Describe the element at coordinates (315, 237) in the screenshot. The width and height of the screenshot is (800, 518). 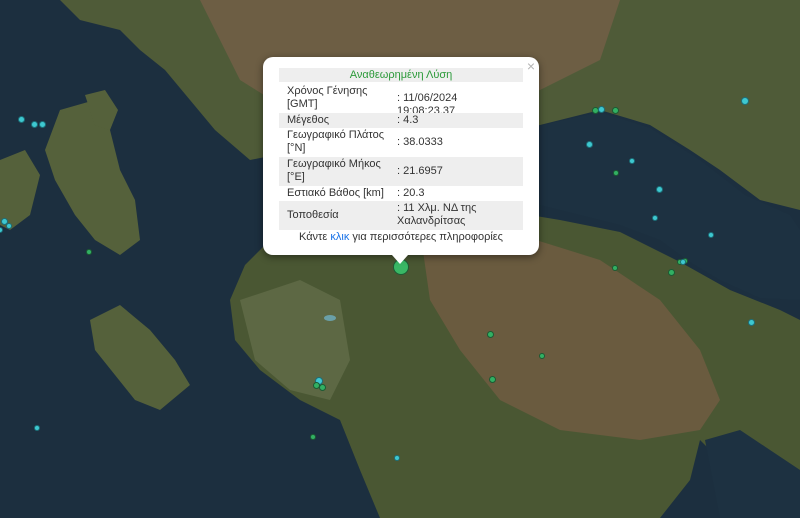
I see `footer-prefix: Κάντε` at that location.